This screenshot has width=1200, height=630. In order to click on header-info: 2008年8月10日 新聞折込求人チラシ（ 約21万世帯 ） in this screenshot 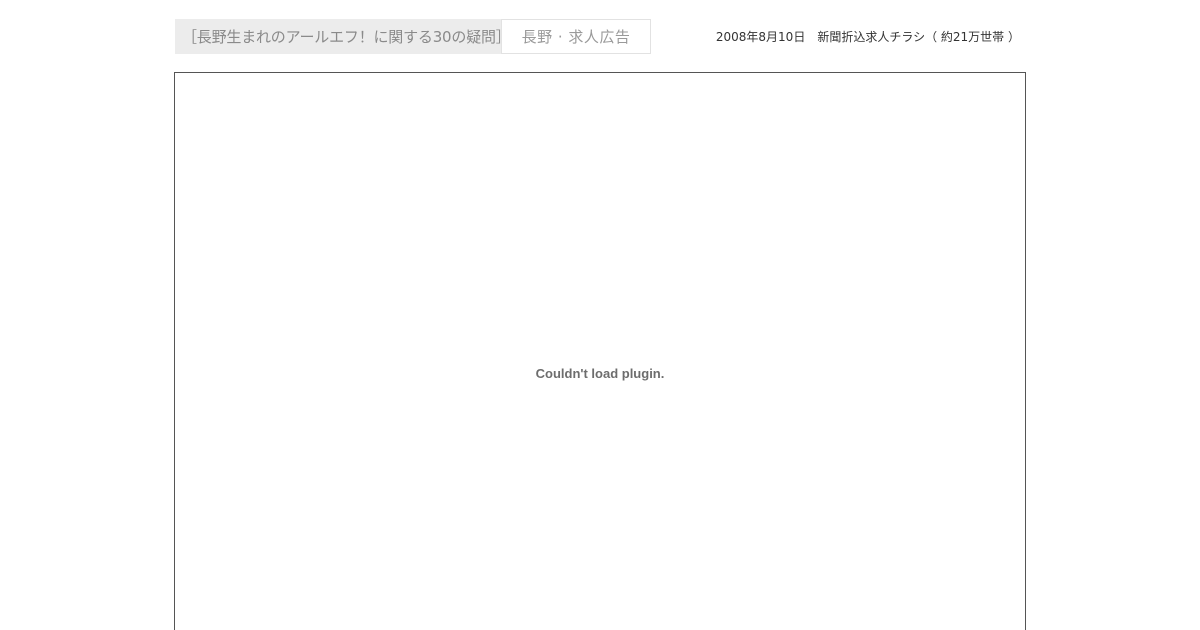, I will do `click(868, 36)`.